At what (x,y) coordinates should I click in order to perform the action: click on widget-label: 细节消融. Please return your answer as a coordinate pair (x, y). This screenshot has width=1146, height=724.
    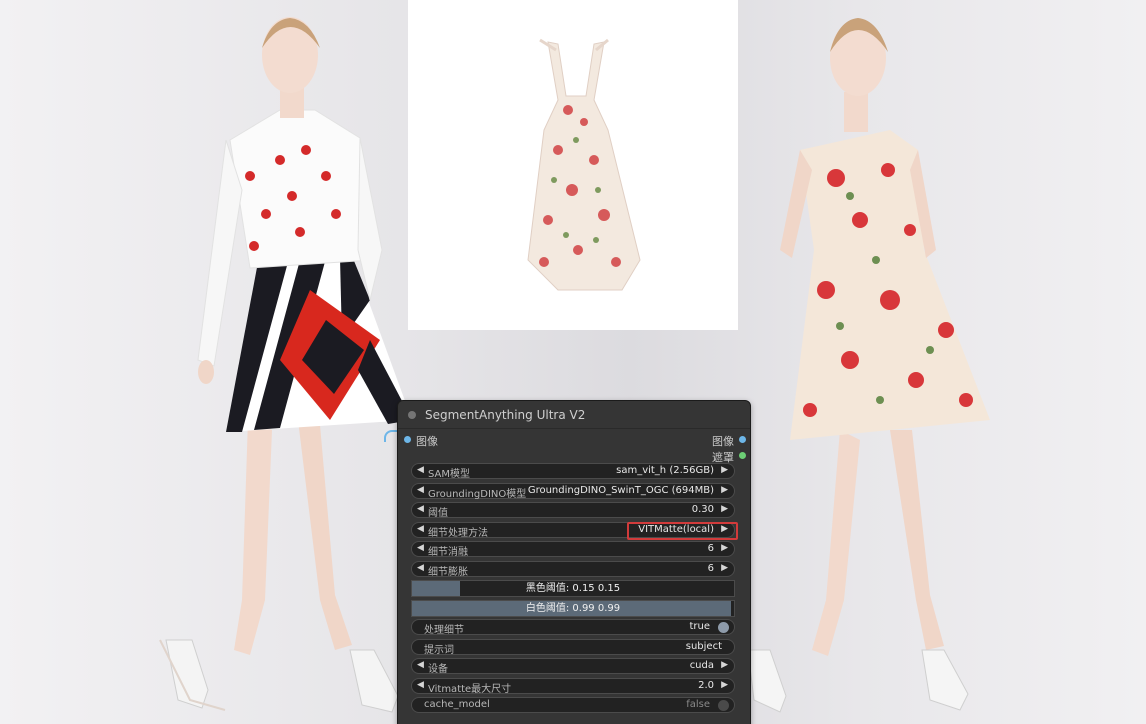
    Looking at the image, I should click on (448, 552).